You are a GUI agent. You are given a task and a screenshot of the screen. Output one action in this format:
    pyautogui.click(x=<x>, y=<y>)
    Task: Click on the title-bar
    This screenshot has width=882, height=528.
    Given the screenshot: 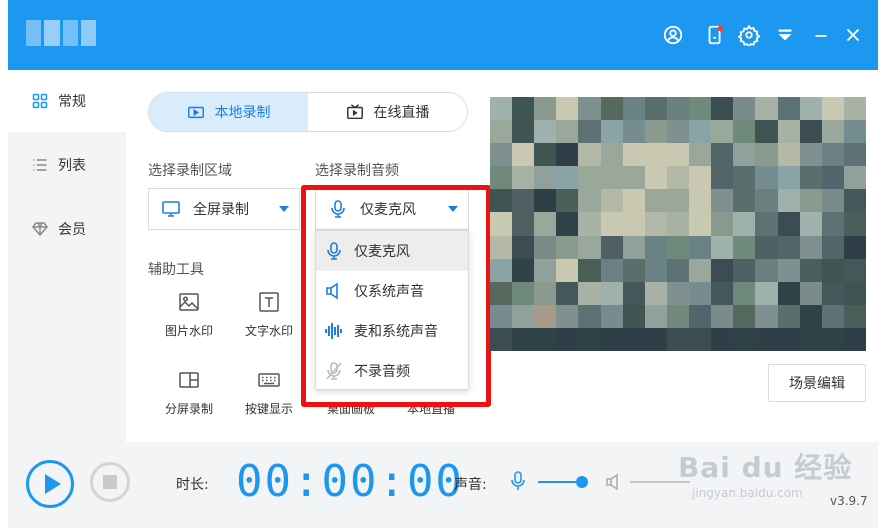 What is the action you would take?
    pyautogui.click(x=443, y=35)
    